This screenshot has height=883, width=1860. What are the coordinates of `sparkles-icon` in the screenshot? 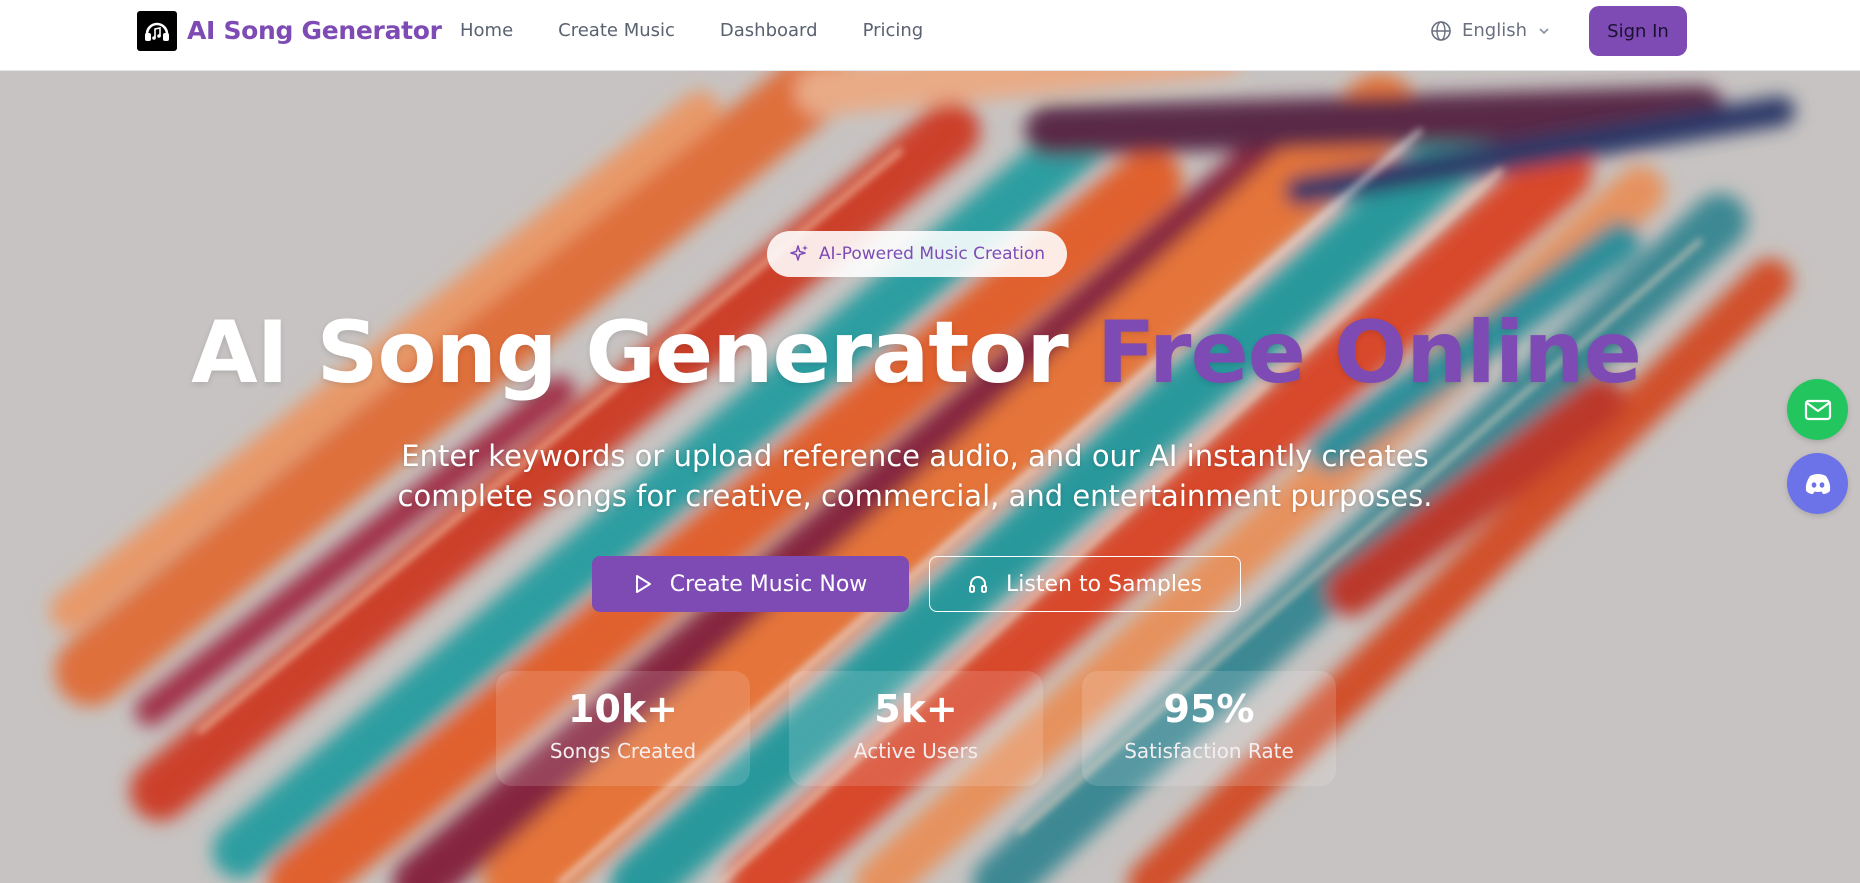 It's located at (799, 253).